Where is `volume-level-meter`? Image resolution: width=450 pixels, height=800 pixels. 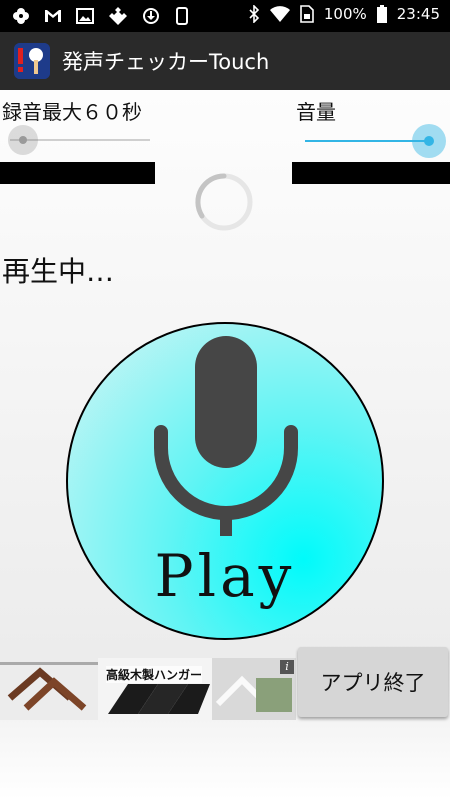
volume-level-meter is located at coordinates (371, 173).